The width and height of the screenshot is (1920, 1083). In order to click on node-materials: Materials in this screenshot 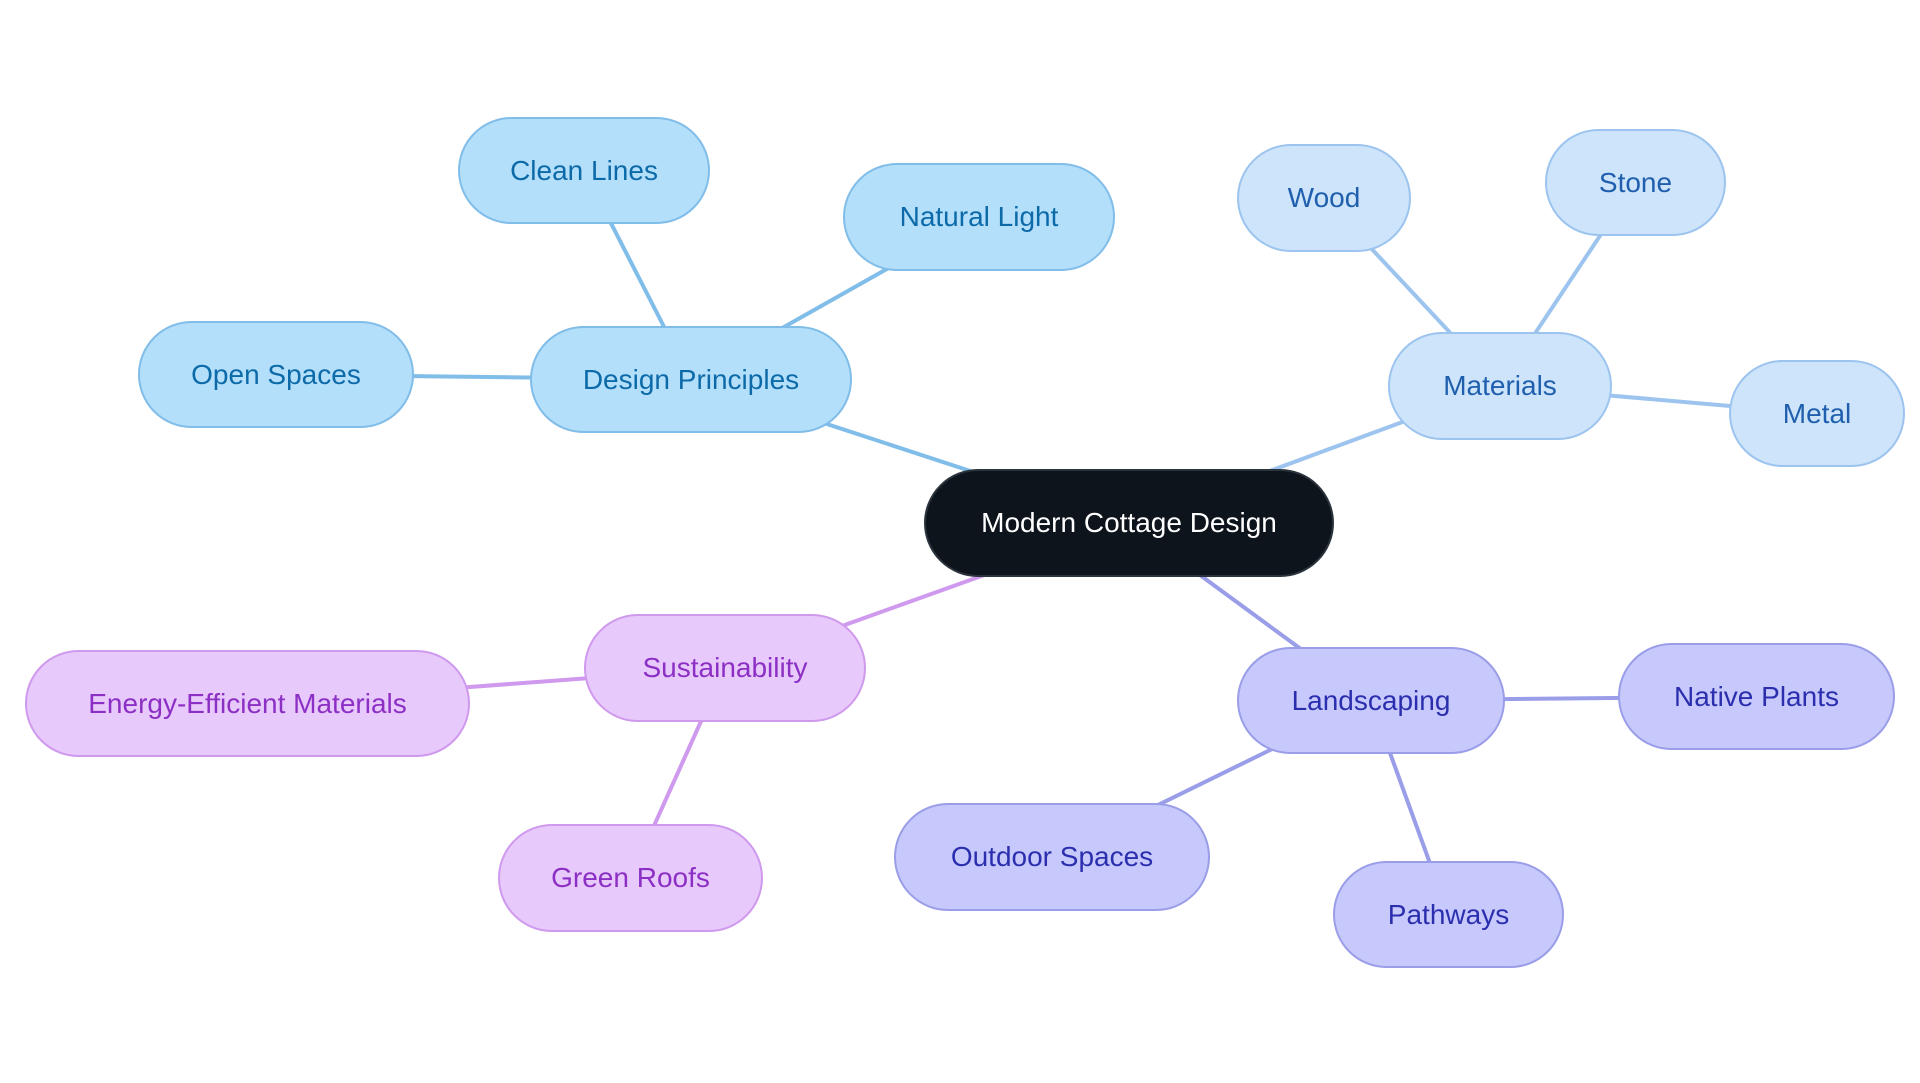, I will do `click(1500, 386)`.